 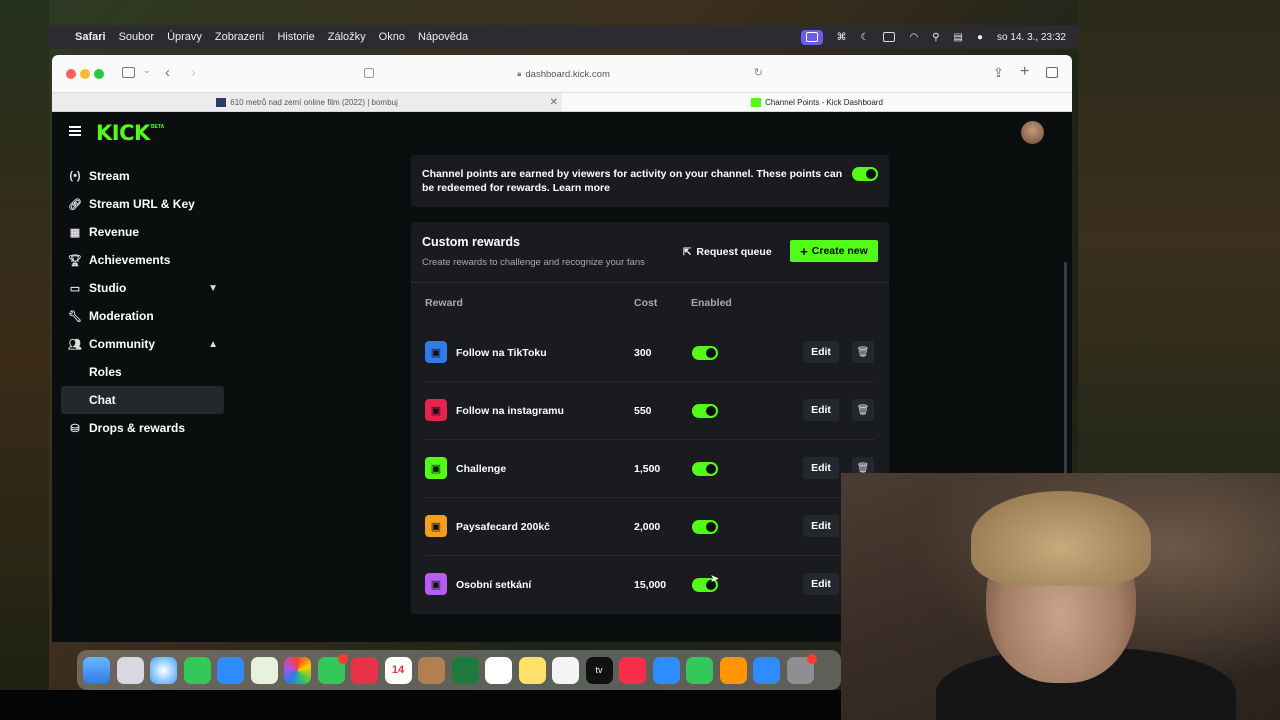 What do you see at coordinates (142, 400) in the screenshot?
I see `nav-item-chat: Chat` at bounding box center [142, 400].